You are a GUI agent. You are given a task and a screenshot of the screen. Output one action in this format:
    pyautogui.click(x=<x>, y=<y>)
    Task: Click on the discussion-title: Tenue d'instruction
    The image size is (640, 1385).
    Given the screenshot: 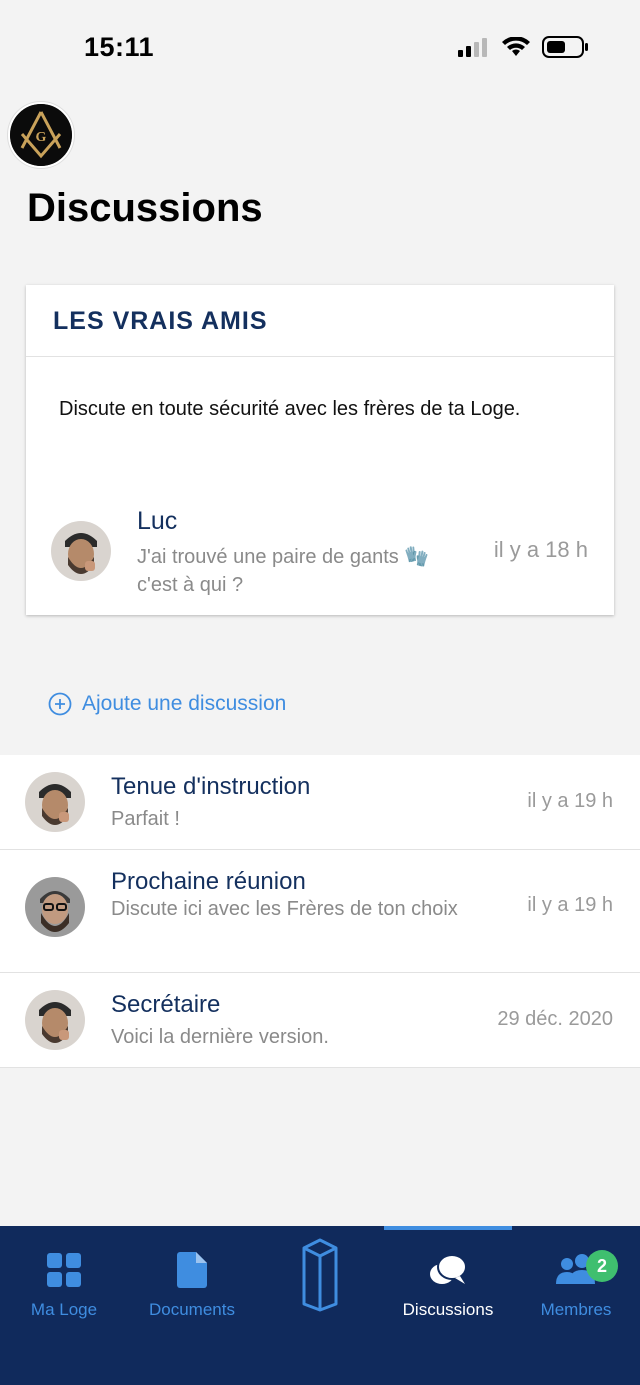 What is the action you would take?
    pyautogui.click(x=211, y=786)
    